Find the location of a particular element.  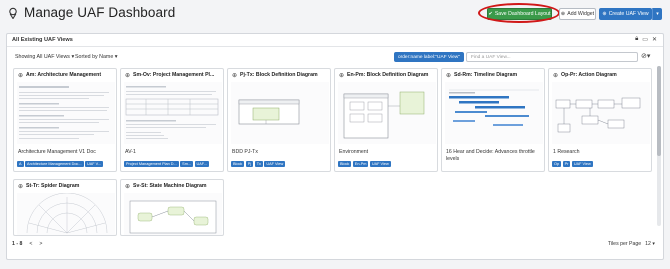

tag: Tx is located at coordinates (258, 164).